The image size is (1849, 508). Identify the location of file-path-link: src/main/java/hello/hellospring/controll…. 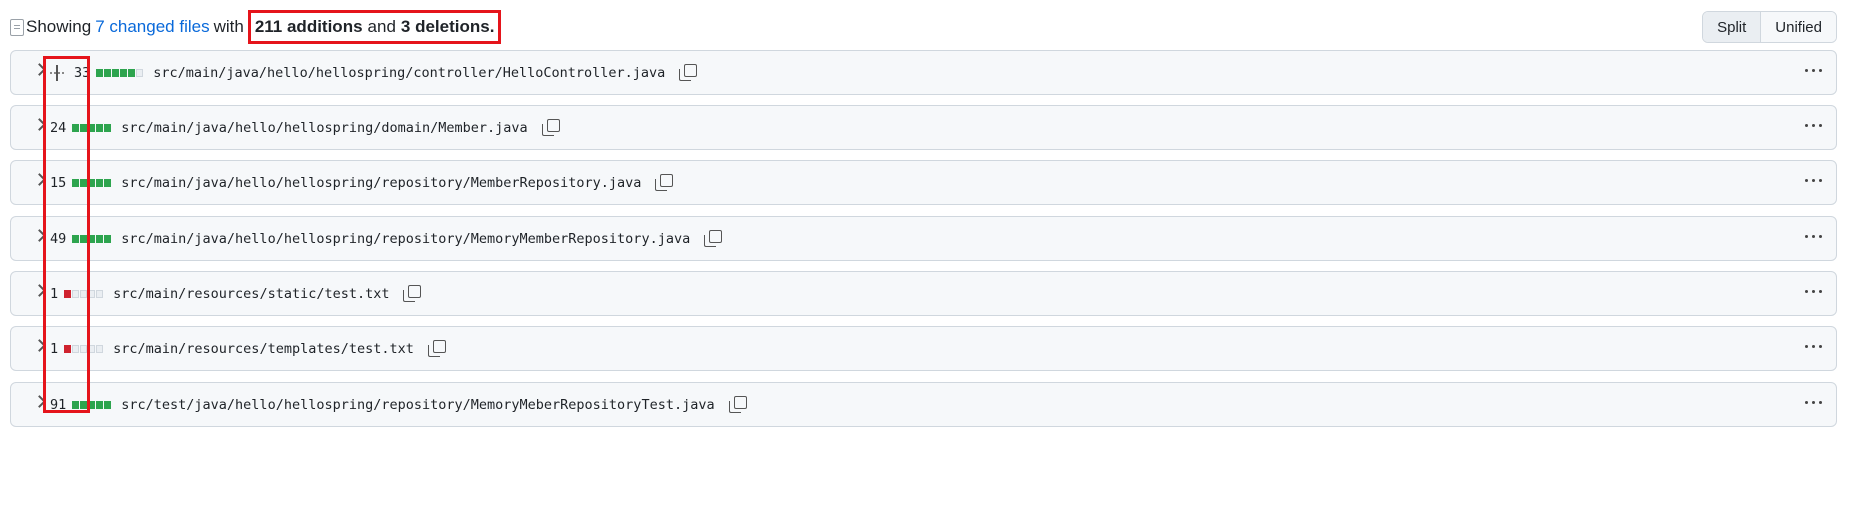
(409, 73).